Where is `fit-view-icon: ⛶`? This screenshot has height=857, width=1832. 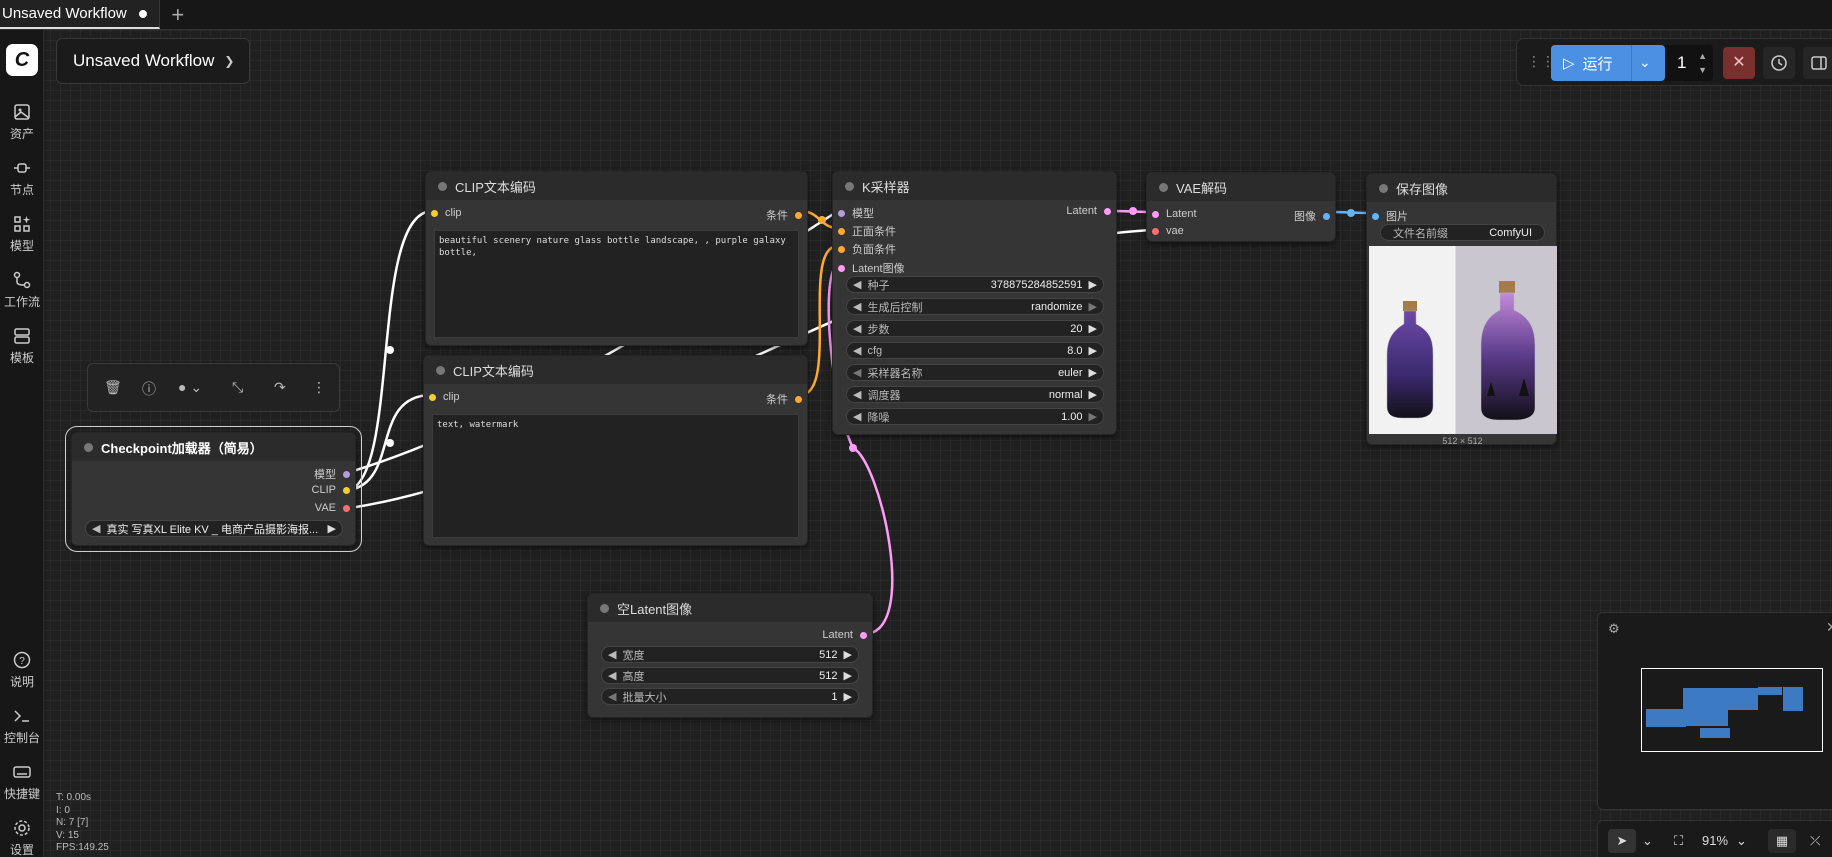 fit-view-icon: ⛶ is located at coordinates (1678, 841).